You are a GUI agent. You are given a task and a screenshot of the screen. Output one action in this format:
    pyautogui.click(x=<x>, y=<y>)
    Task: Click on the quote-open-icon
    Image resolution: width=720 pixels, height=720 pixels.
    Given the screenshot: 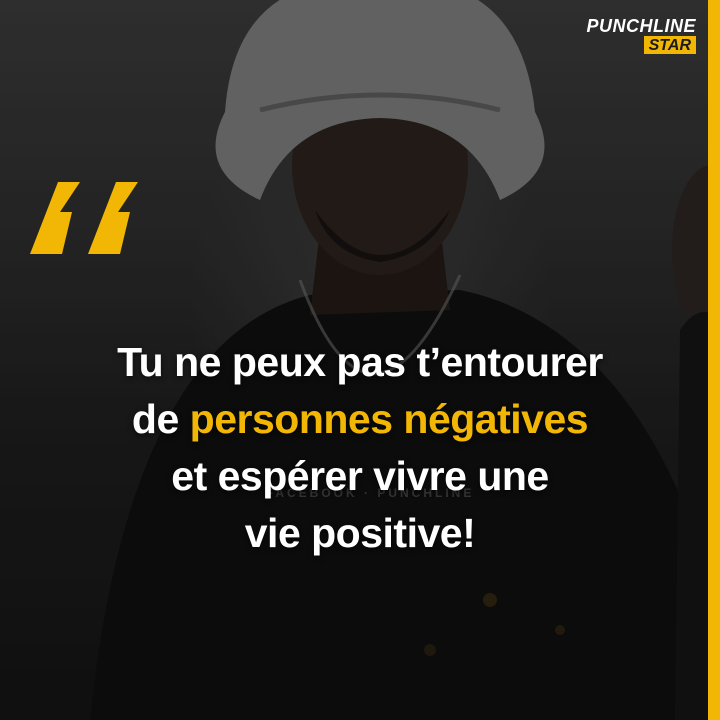 What is the action you would take?
    pyautogui.click(x=84, y=218)
    